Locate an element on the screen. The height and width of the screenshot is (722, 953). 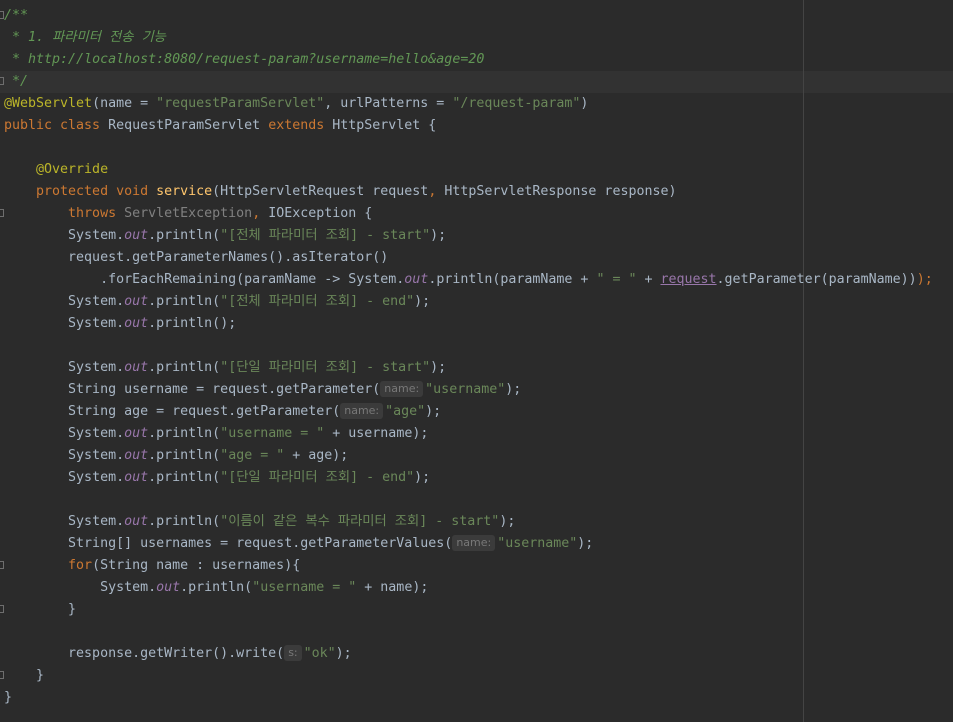
code-line: @Override is located at coordinates (56, 170).